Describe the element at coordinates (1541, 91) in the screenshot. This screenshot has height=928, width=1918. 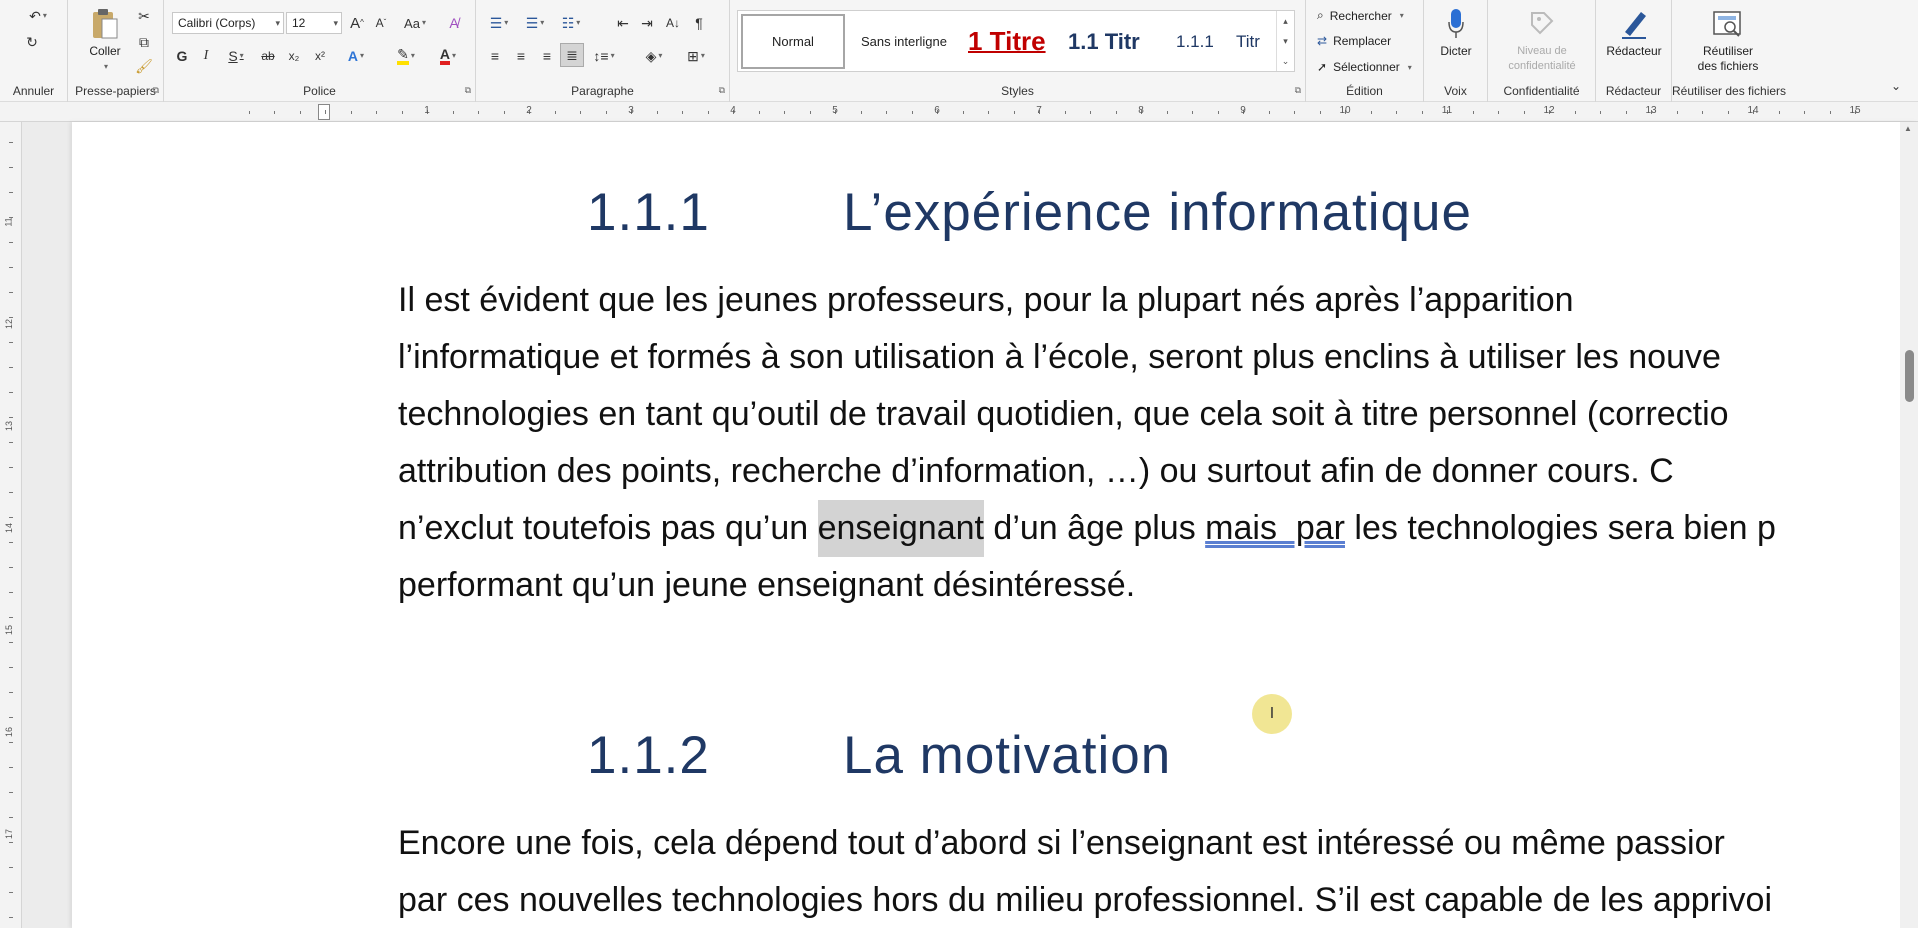
I see `confidentiality-group-label: Confidentialité` at that location.